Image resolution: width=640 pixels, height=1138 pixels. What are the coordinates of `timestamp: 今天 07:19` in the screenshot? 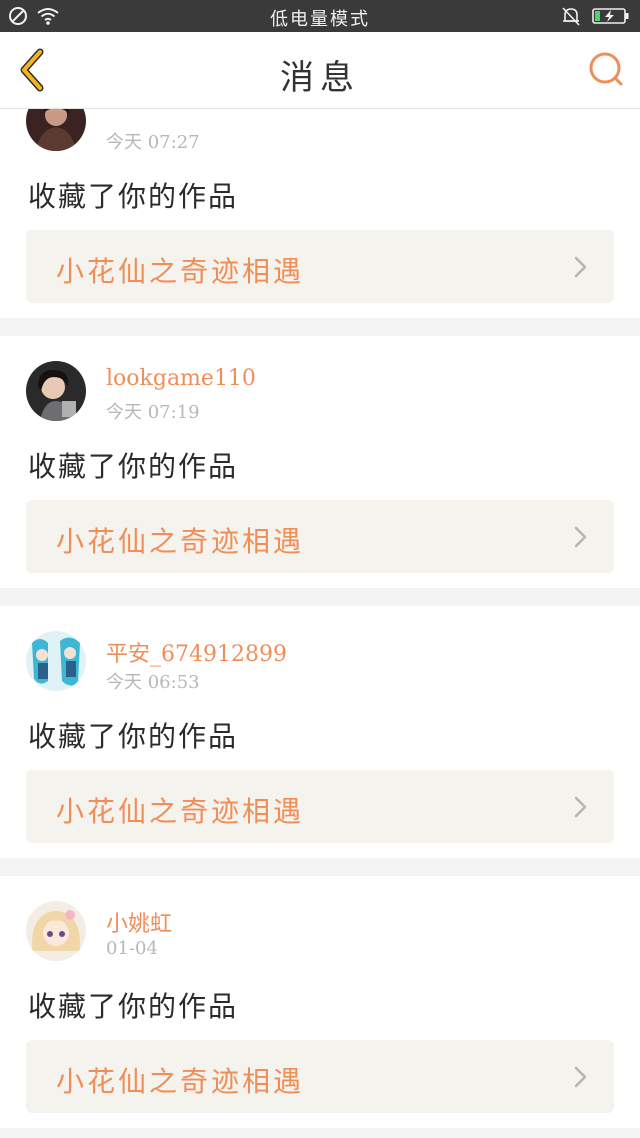 It's located at (153, 412).